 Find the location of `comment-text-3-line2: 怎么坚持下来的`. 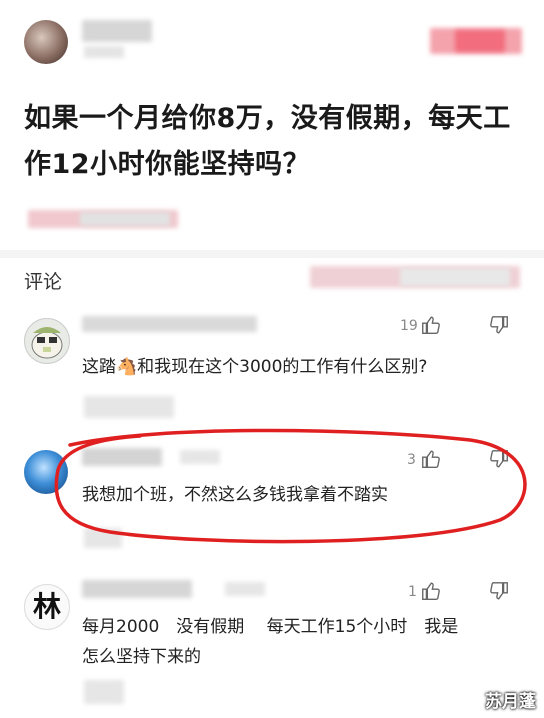

comment-text-3-line2: 怎么坚持下来的 is located at coordinates (141, 657).